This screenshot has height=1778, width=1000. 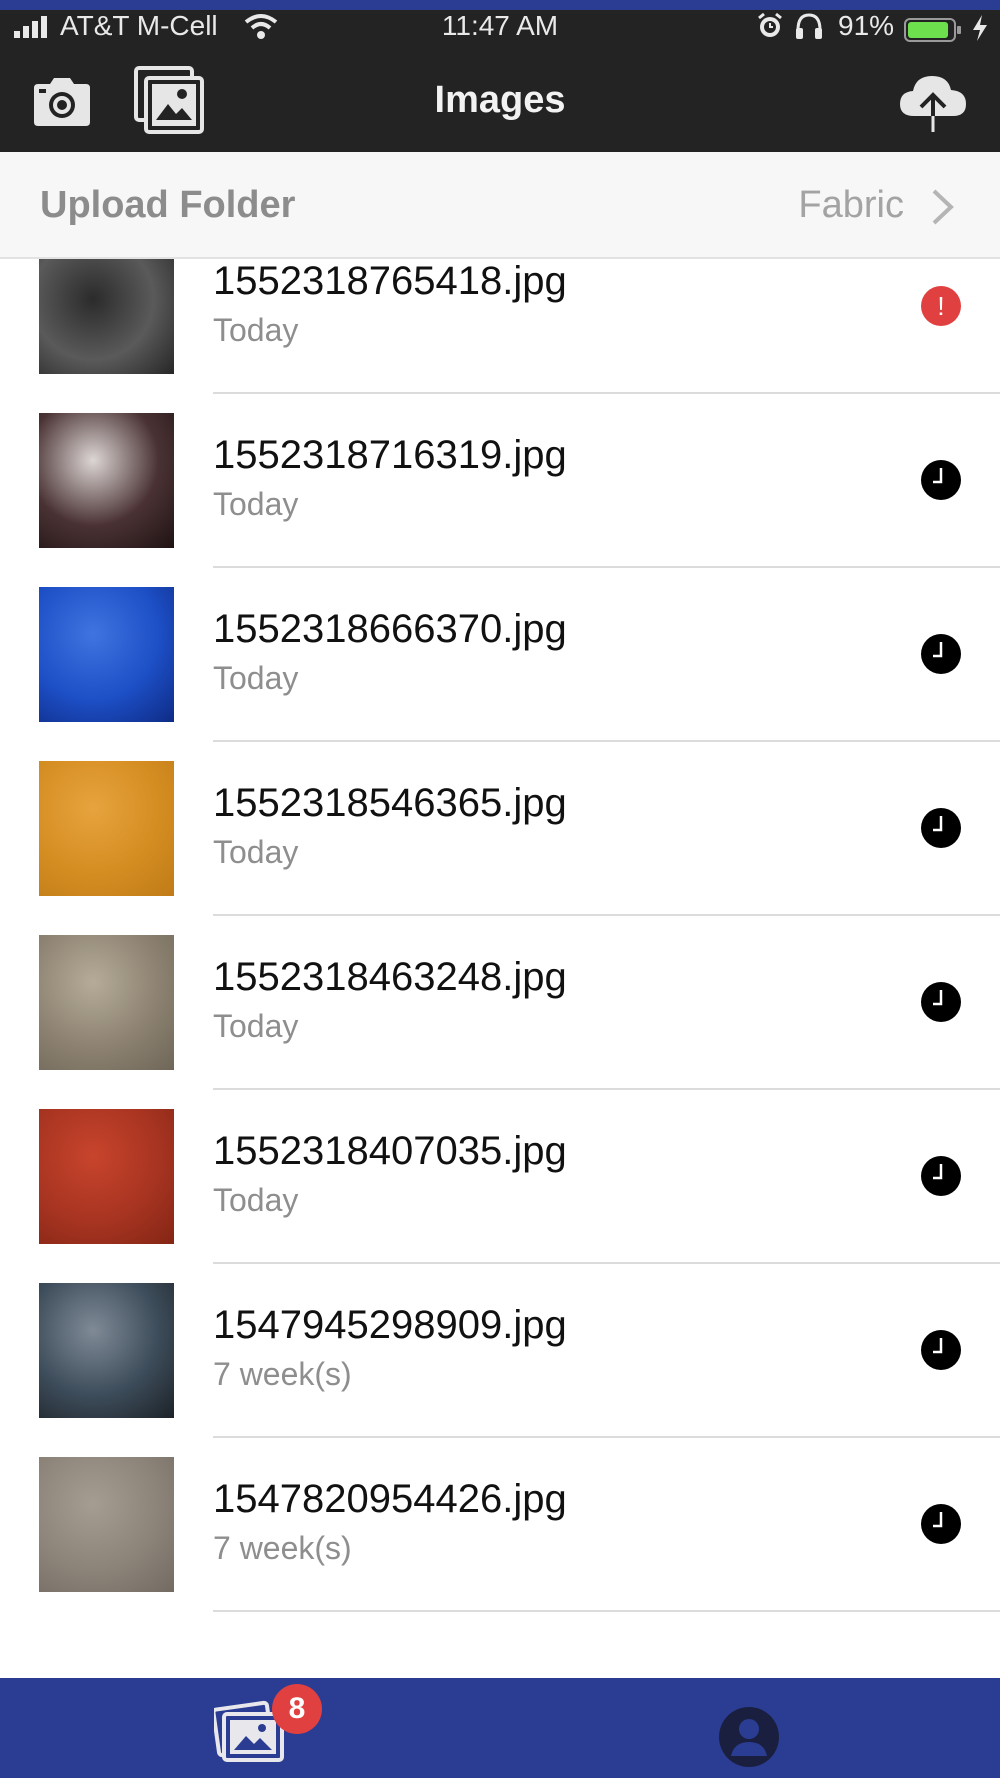 What do you see at coordinates (943, 207) in the screenshot?
I see `chevron-right-icon` at bounding box center [943, 207].